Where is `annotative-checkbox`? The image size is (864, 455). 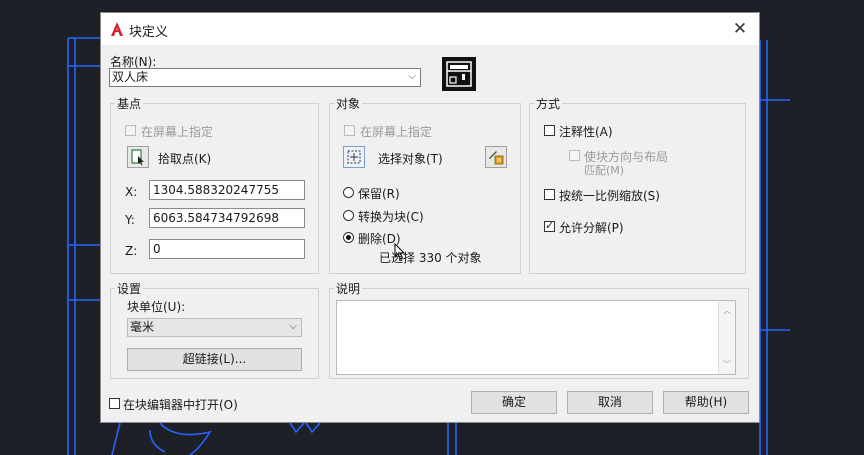 annotative-checkbox is located at coordinates (549, 130).